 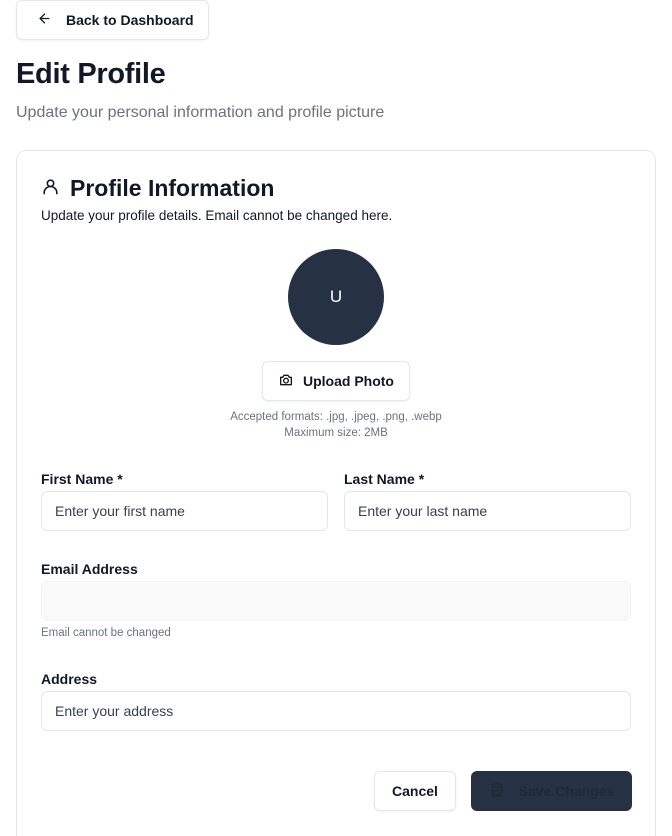 I want to click on camera-icon, so click(x=286, y=381).